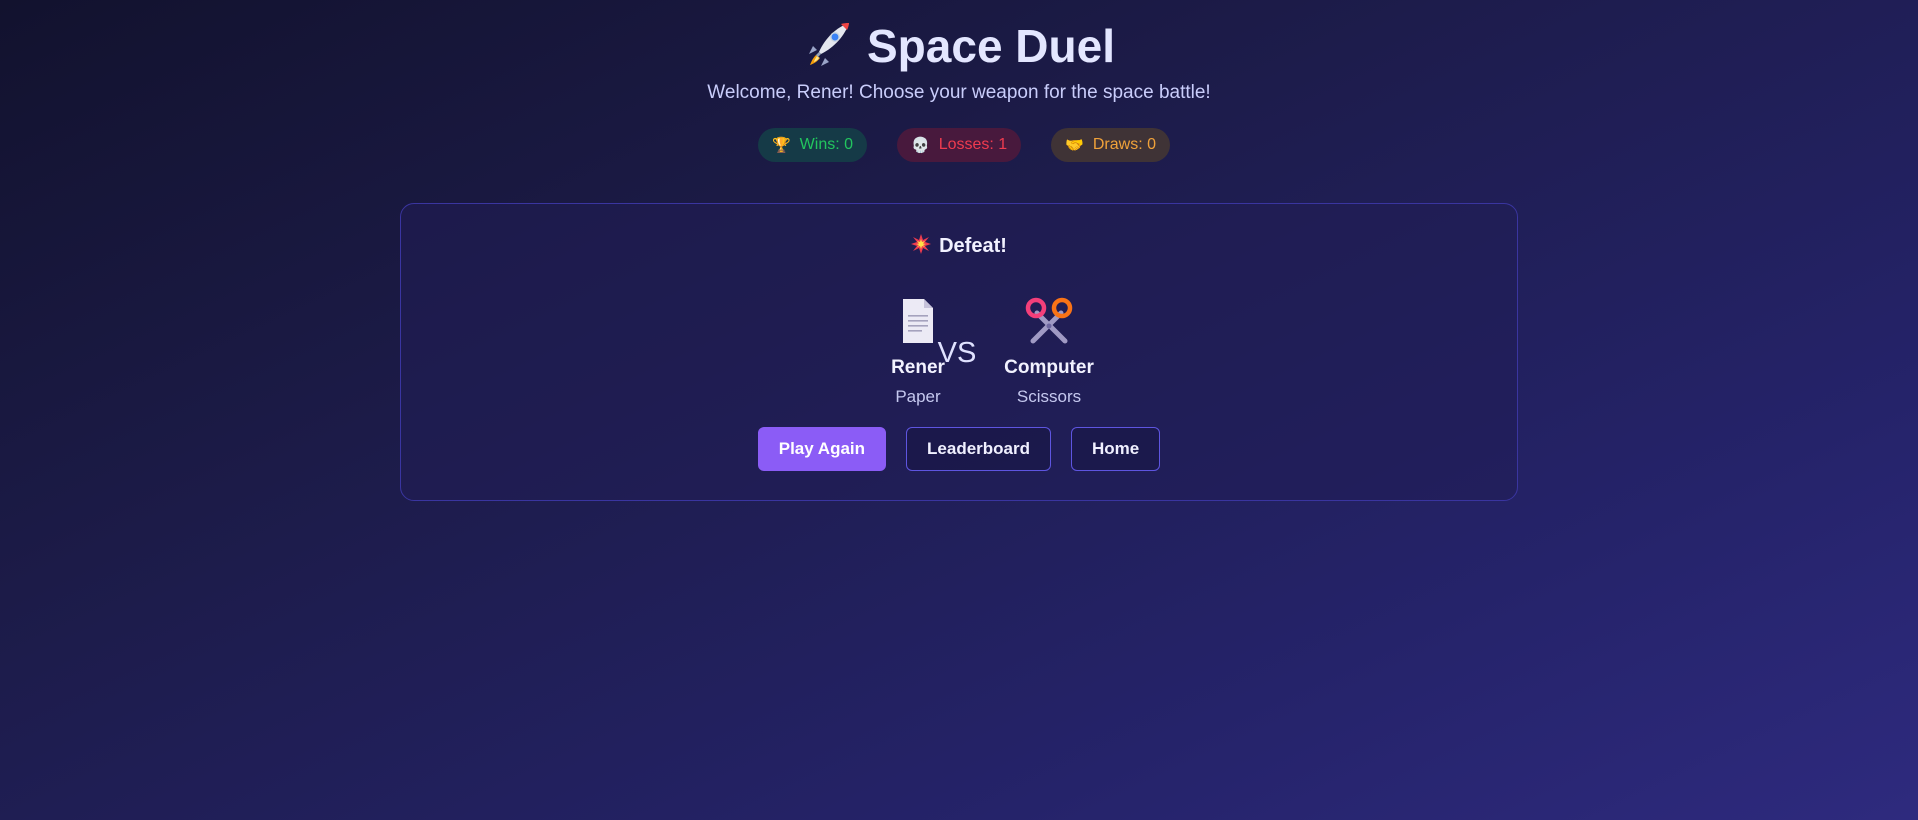 The image size is (1918, 820). I want to click on draws-label: Draws: 0, so click(1124, 144).